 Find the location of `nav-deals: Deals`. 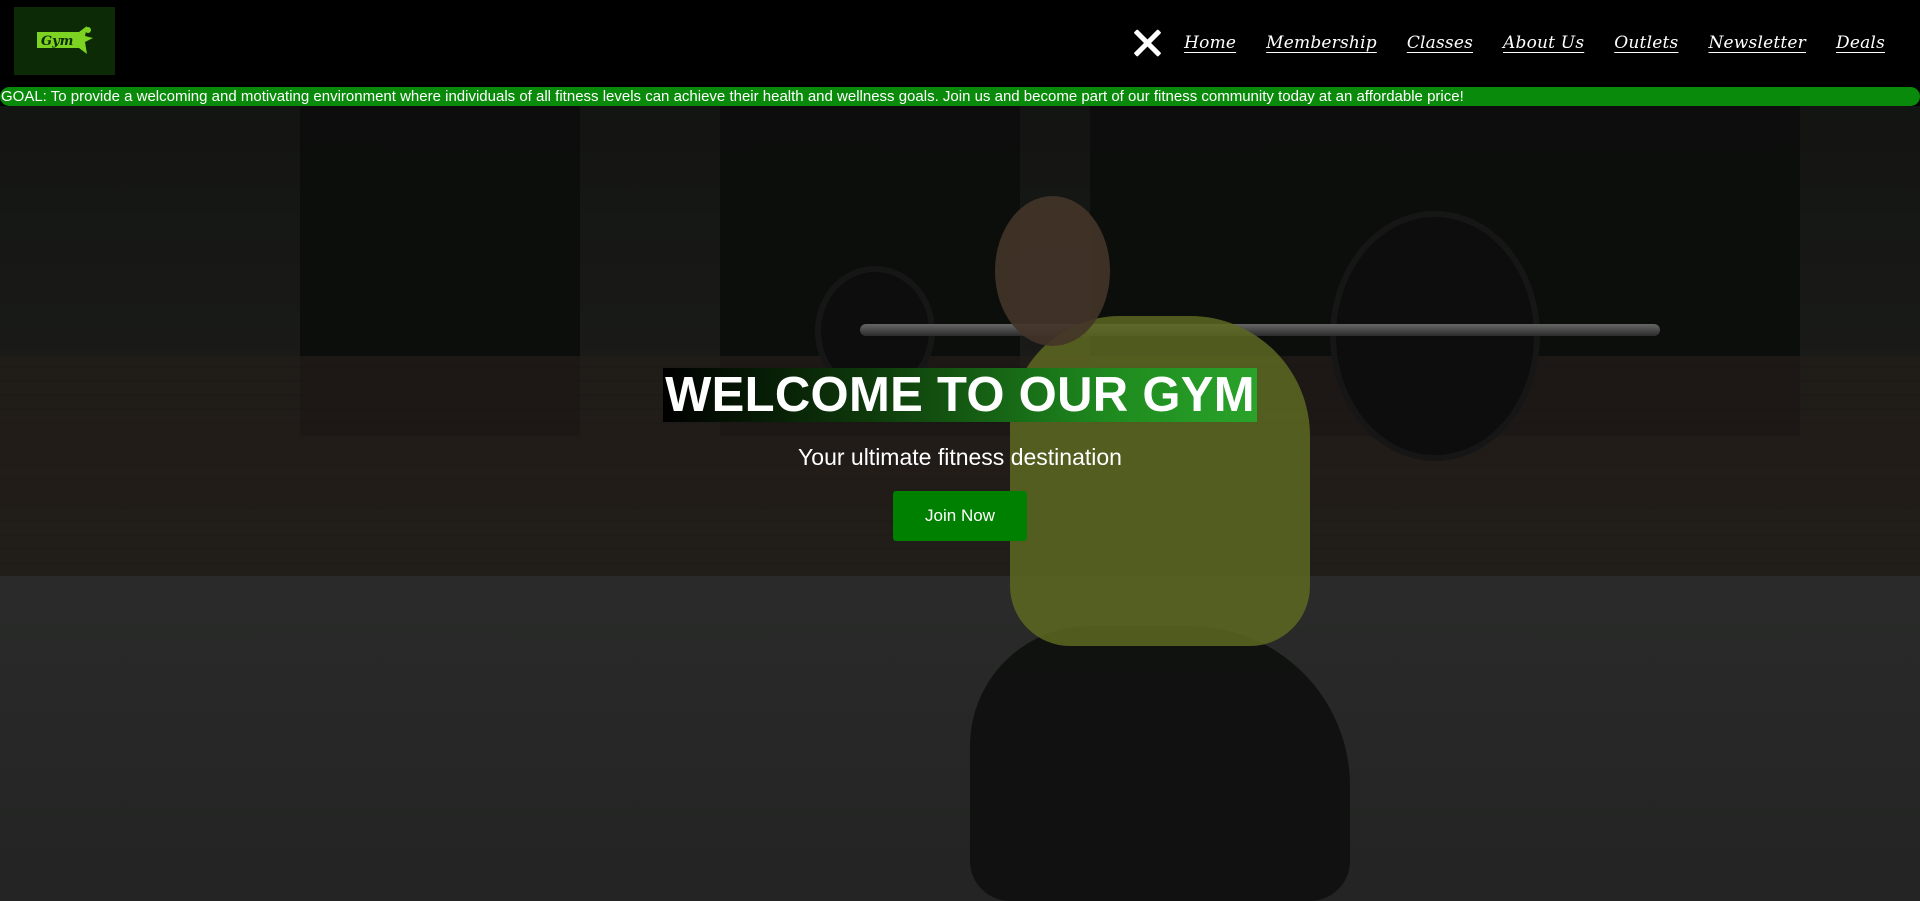

nav-deals: Deals is located at coordinates (1860, 43).